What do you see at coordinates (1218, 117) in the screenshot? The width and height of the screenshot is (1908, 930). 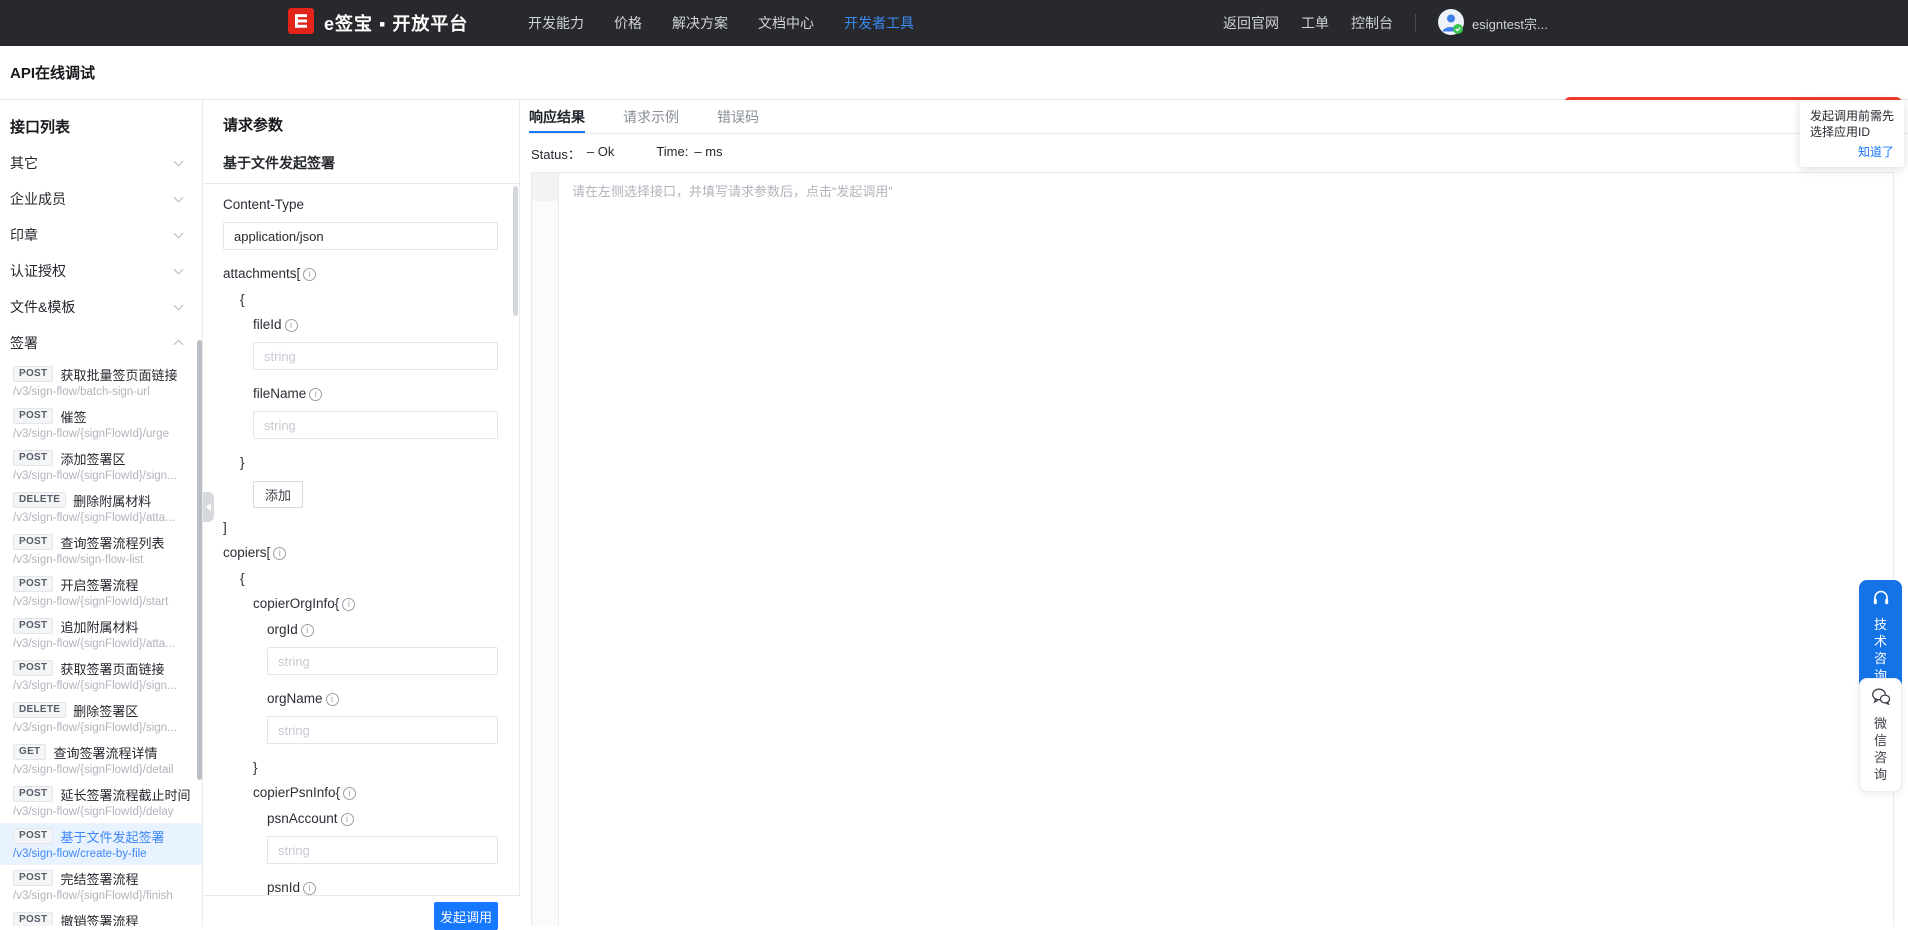 I see `response-tabs: 响应结果 请求示例 错误码` at bounding box center [1218, 117].